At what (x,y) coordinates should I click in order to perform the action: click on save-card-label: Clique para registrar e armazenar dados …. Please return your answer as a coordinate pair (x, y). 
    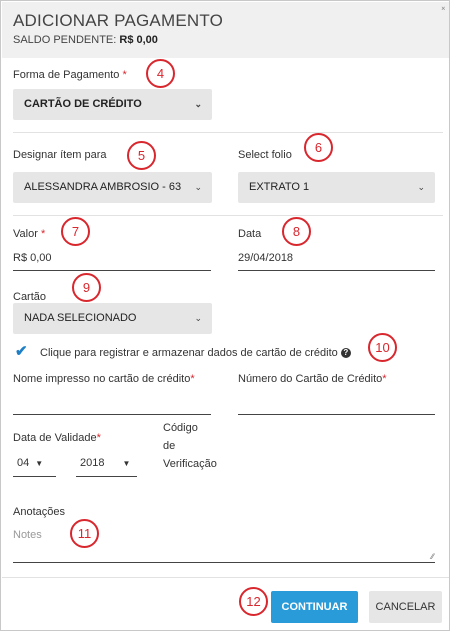
    Looking at the image, I should click on (195, 353).